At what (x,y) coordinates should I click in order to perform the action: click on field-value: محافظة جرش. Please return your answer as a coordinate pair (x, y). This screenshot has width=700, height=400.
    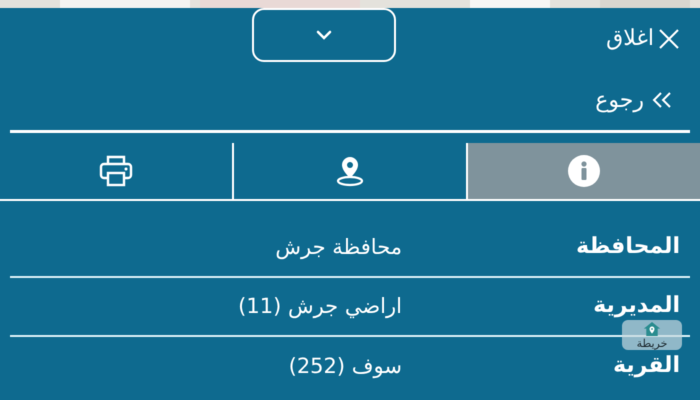
    Looking at the image, I should click on (338, 248).